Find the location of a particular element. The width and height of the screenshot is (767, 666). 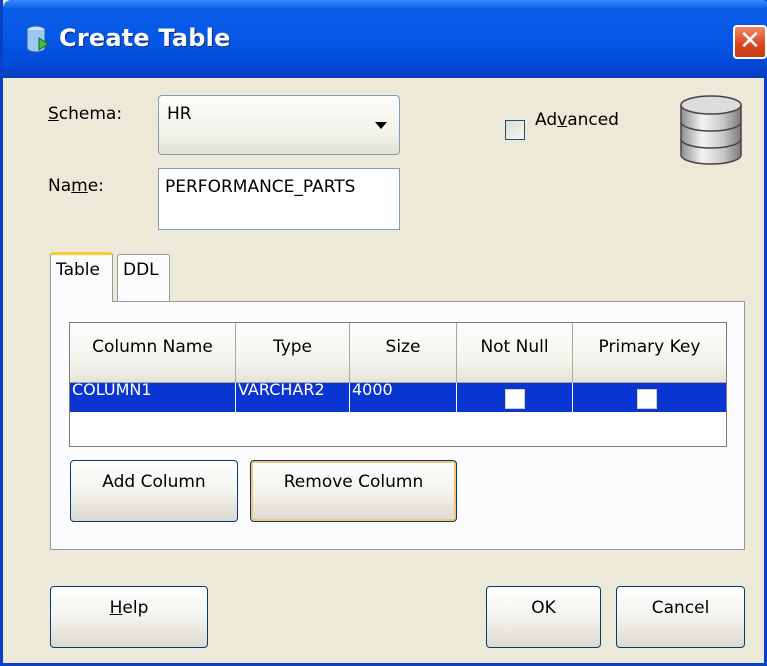

table-row: COLUMN1 VARCHAR2 4000 is located at coordinates (398, 397).